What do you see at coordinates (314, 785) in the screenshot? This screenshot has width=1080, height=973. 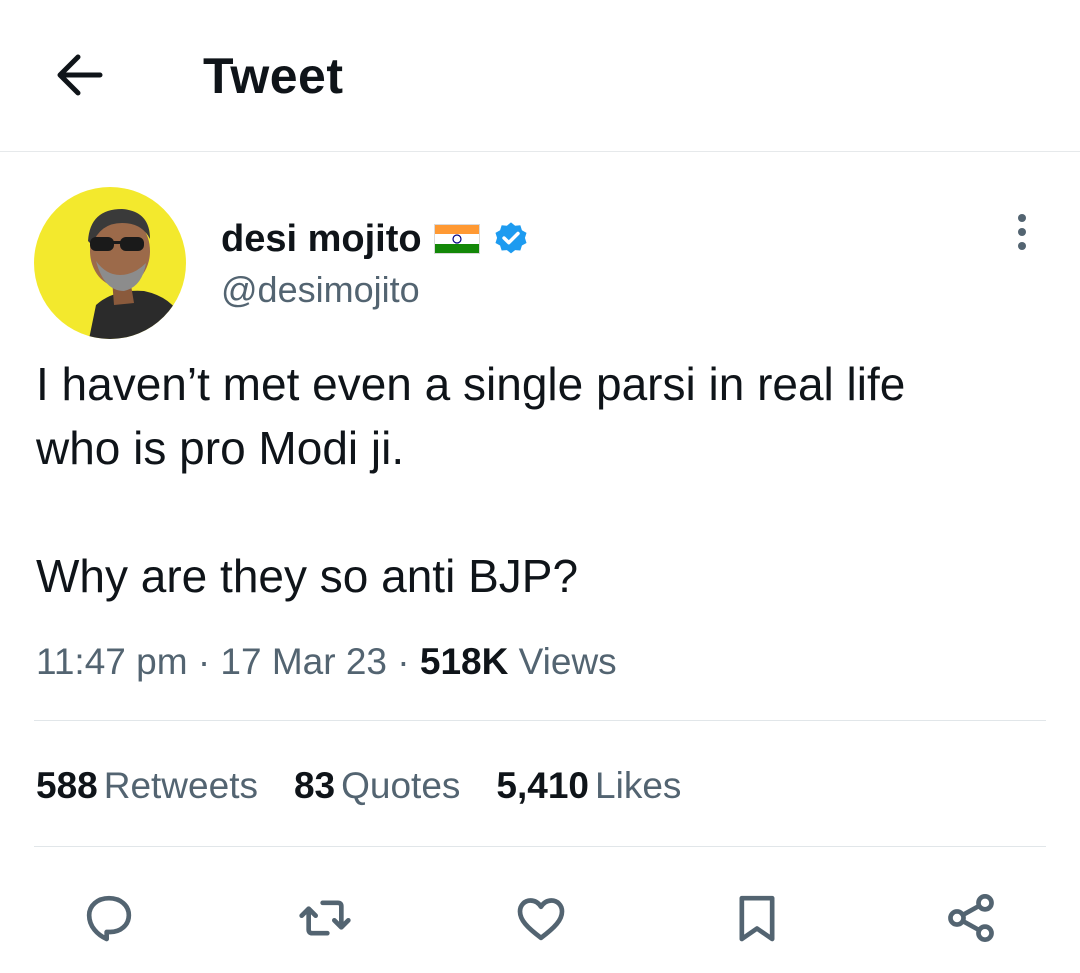 I see `quotes-count: 83` at bounding box center [314, 785].